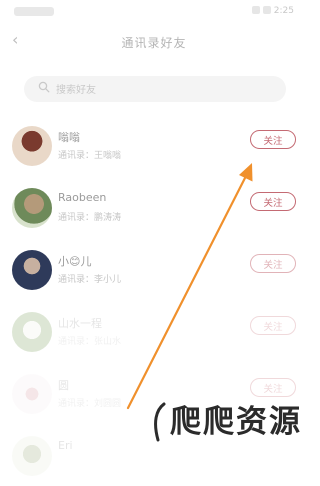 The height and width of the screenshot is (486, 320). I want to click on watermark: 爬爬资源, so click(226, 419).